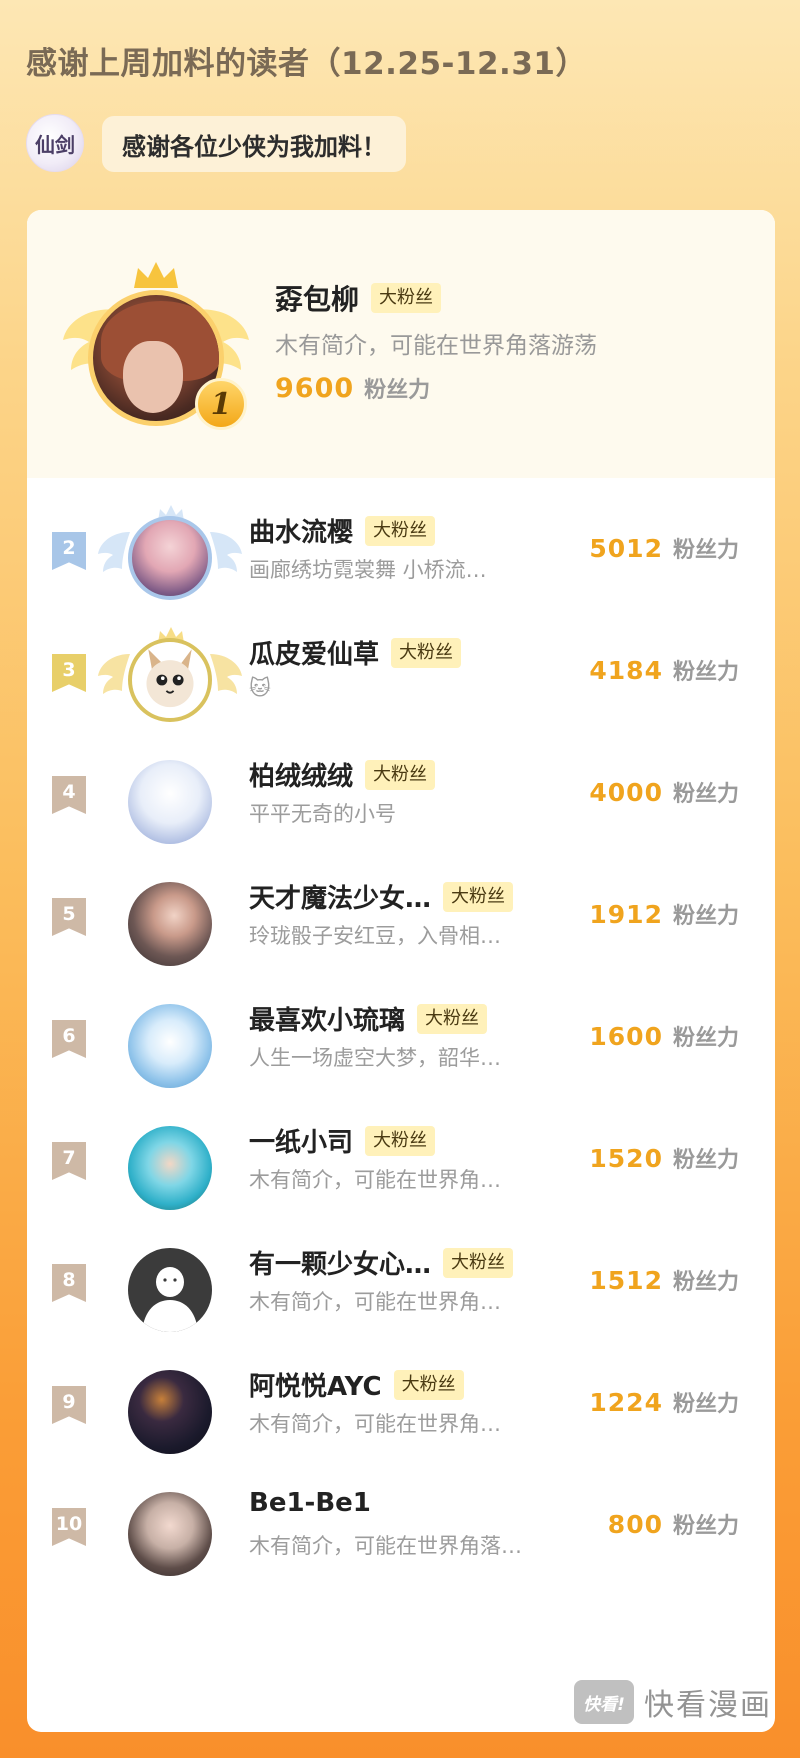 This screenshot has height=1758, width=800. Describe the element at coordinates (156, 275) in the screenshot. I see `crown-icon` at that location.